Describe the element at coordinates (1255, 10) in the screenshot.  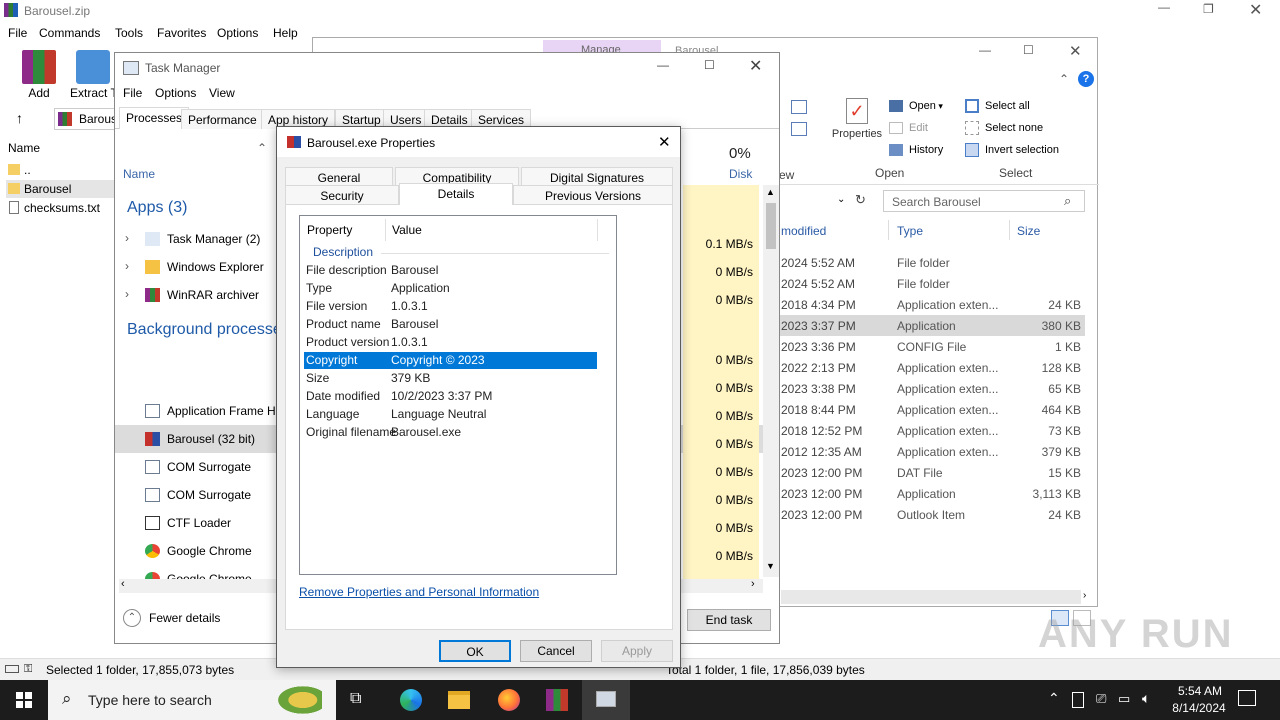
I see `close-icon: ✕` at that location.